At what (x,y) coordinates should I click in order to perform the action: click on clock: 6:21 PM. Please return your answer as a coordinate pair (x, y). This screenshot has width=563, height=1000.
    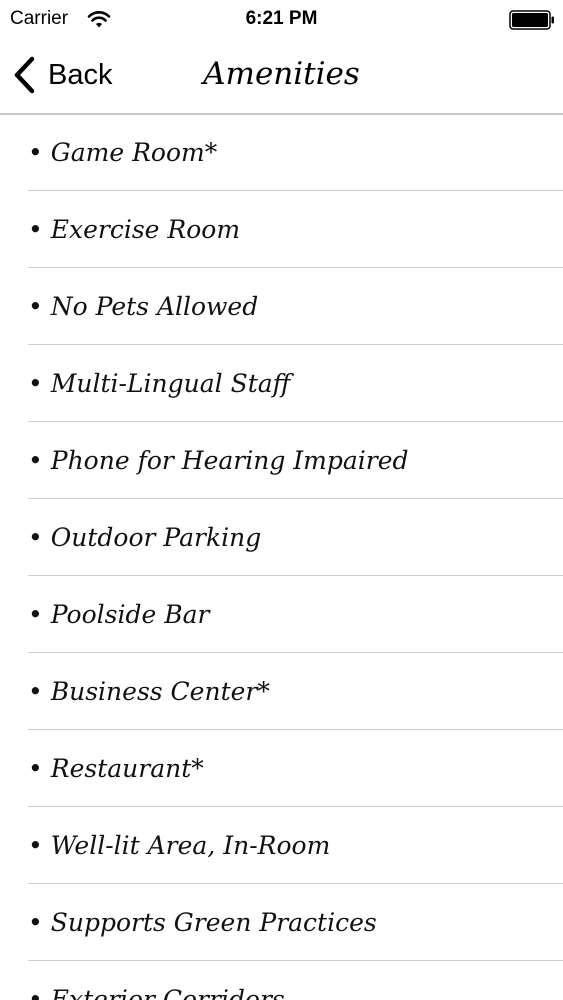
    Looking at the image, I should click on (281, 18).